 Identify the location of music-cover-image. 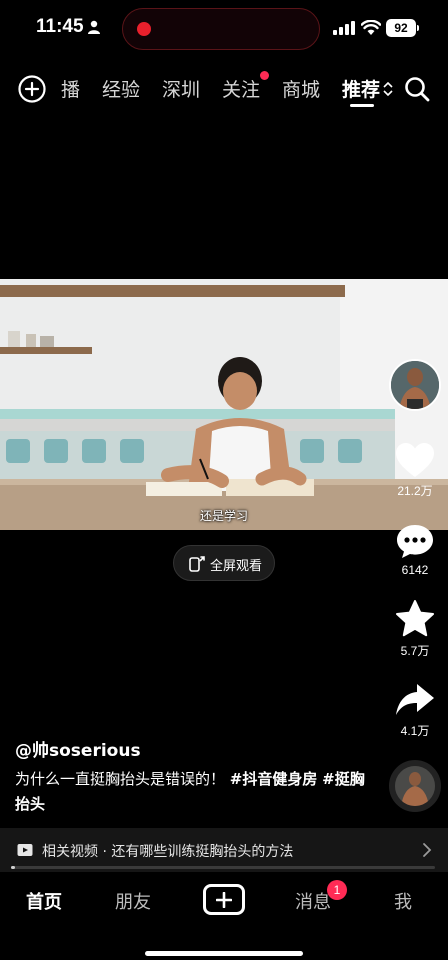
(415, 786).